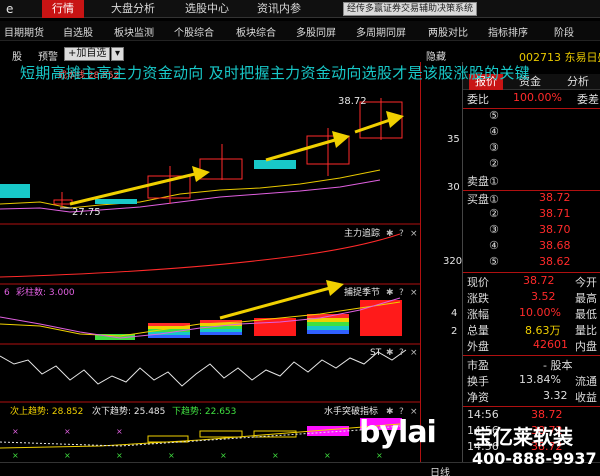 The image size is (600, 476). Describe the element at coordinates (201, 174) in the screenshot. I see `trend-arrow-1-head` at that location.